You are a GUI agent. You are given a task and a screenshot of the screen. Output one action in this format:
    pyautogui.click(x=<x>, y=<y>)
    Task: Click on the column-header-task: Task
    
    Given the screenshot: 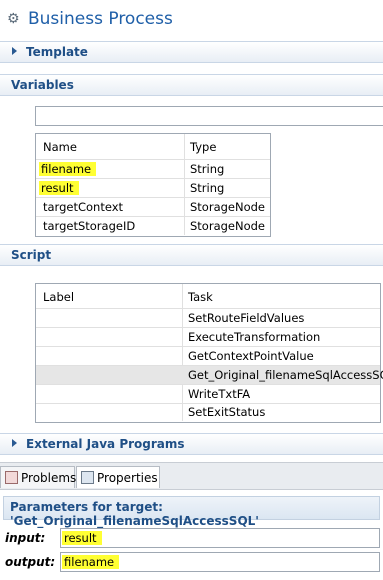 What is the action you would take?
    pyautogui.click(x=200, y=297)
    